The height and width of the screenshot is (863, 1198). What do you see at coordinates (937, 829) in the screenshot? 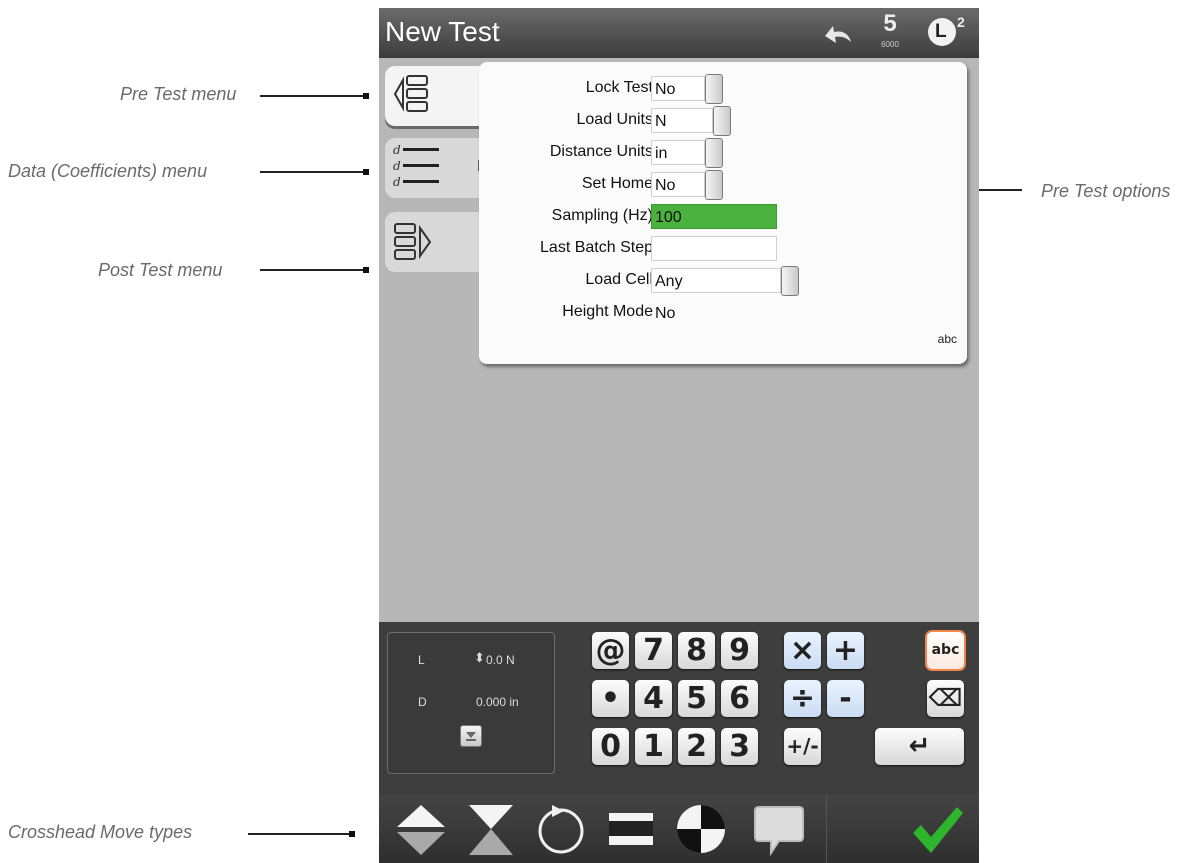
I see `check-icon` at bounding box center [937, 829].